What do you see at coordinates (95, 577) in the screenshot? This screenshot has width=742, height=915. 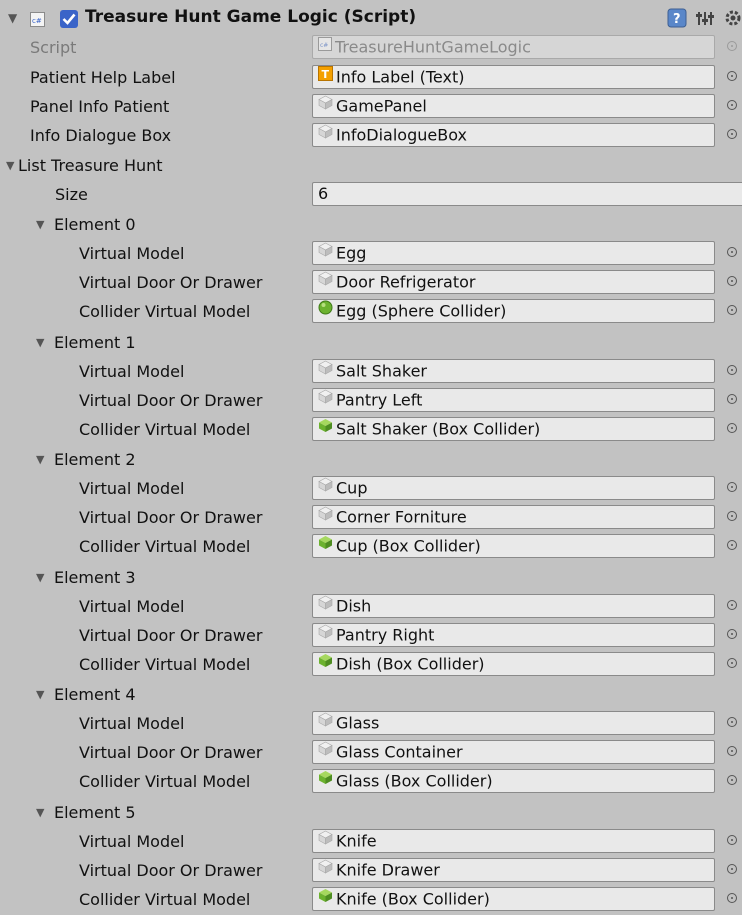 I see `element-label: Element 3` at bounding box center [95, 577].